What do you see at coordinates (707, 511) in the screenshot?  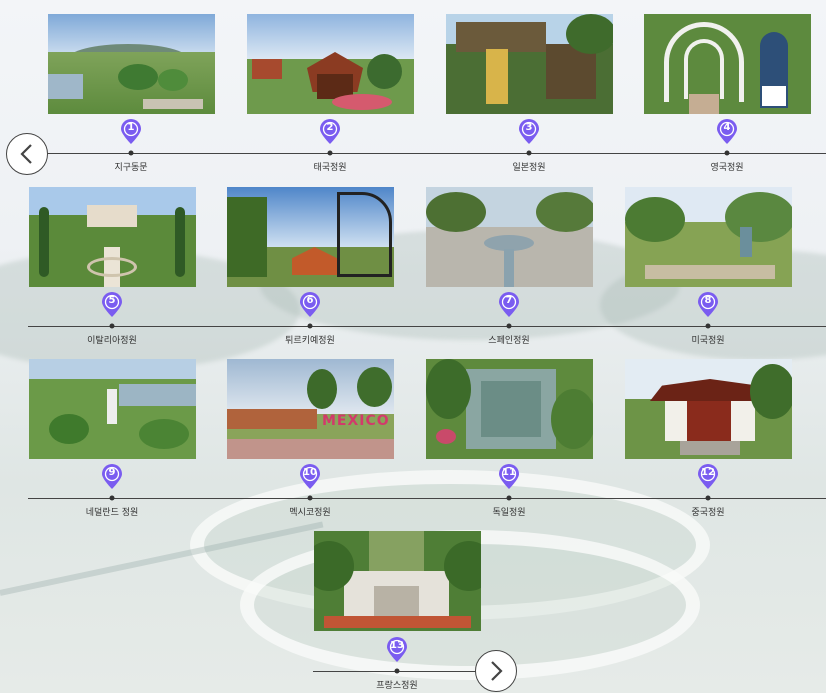 I see `garden-label: 중국정원` at bounding box center [707, 511].